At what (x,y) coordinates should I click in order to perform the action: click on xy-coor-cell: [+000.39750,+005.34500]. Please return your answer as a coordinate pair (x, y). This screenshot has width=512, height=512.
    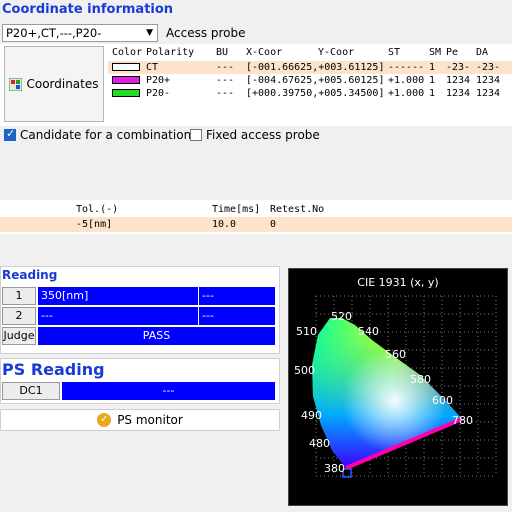
    Looking at the image, I should click on (315, 93).